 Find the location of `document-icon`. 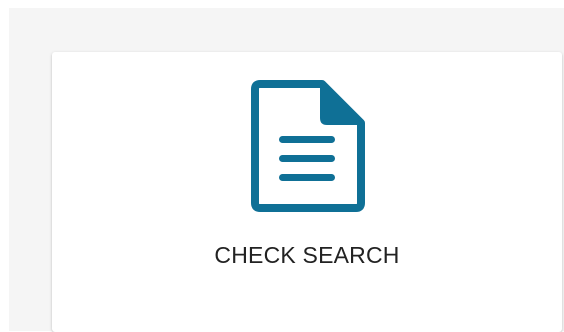

document-icon is located at coordinates (307, 146).